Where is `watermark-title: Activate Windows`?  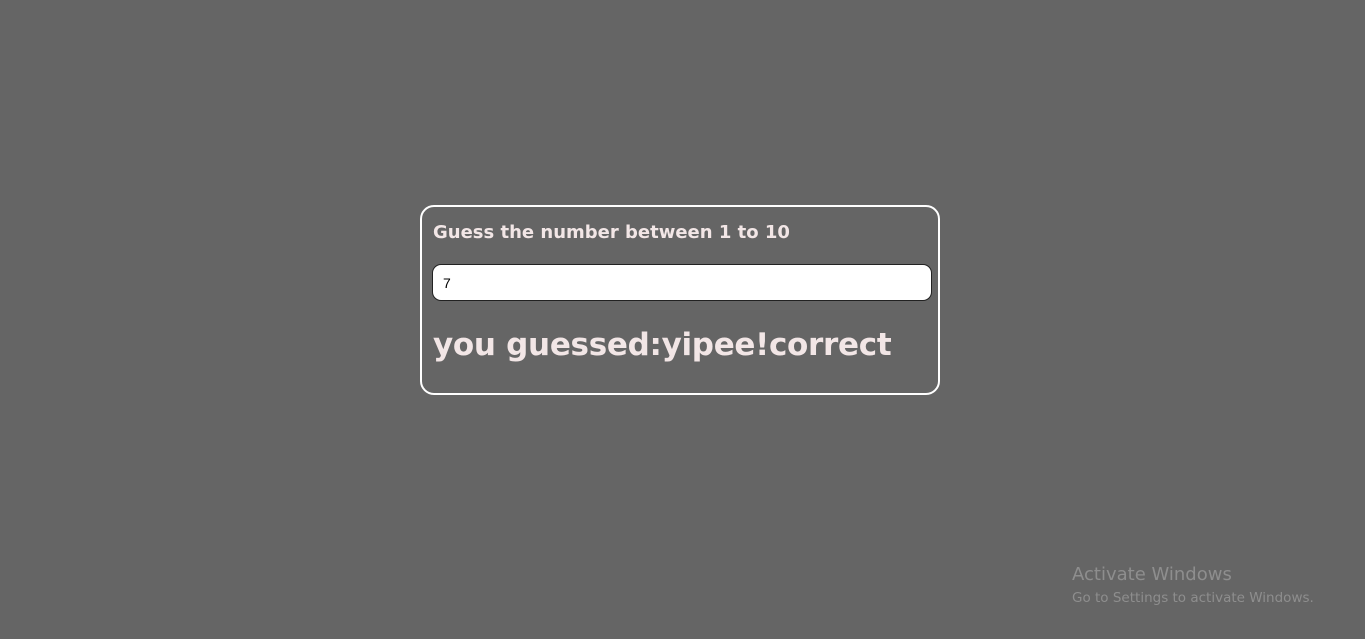
watermark-title: Activate Windows is located at coordinates (1152, 574).